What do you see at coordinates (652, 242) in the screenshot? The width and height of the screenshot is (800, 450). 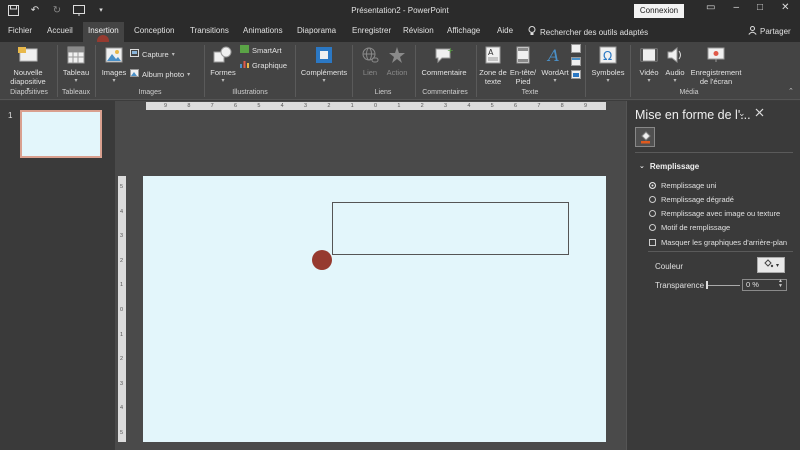 I see `checkbox` at bounding box center [652, 242].